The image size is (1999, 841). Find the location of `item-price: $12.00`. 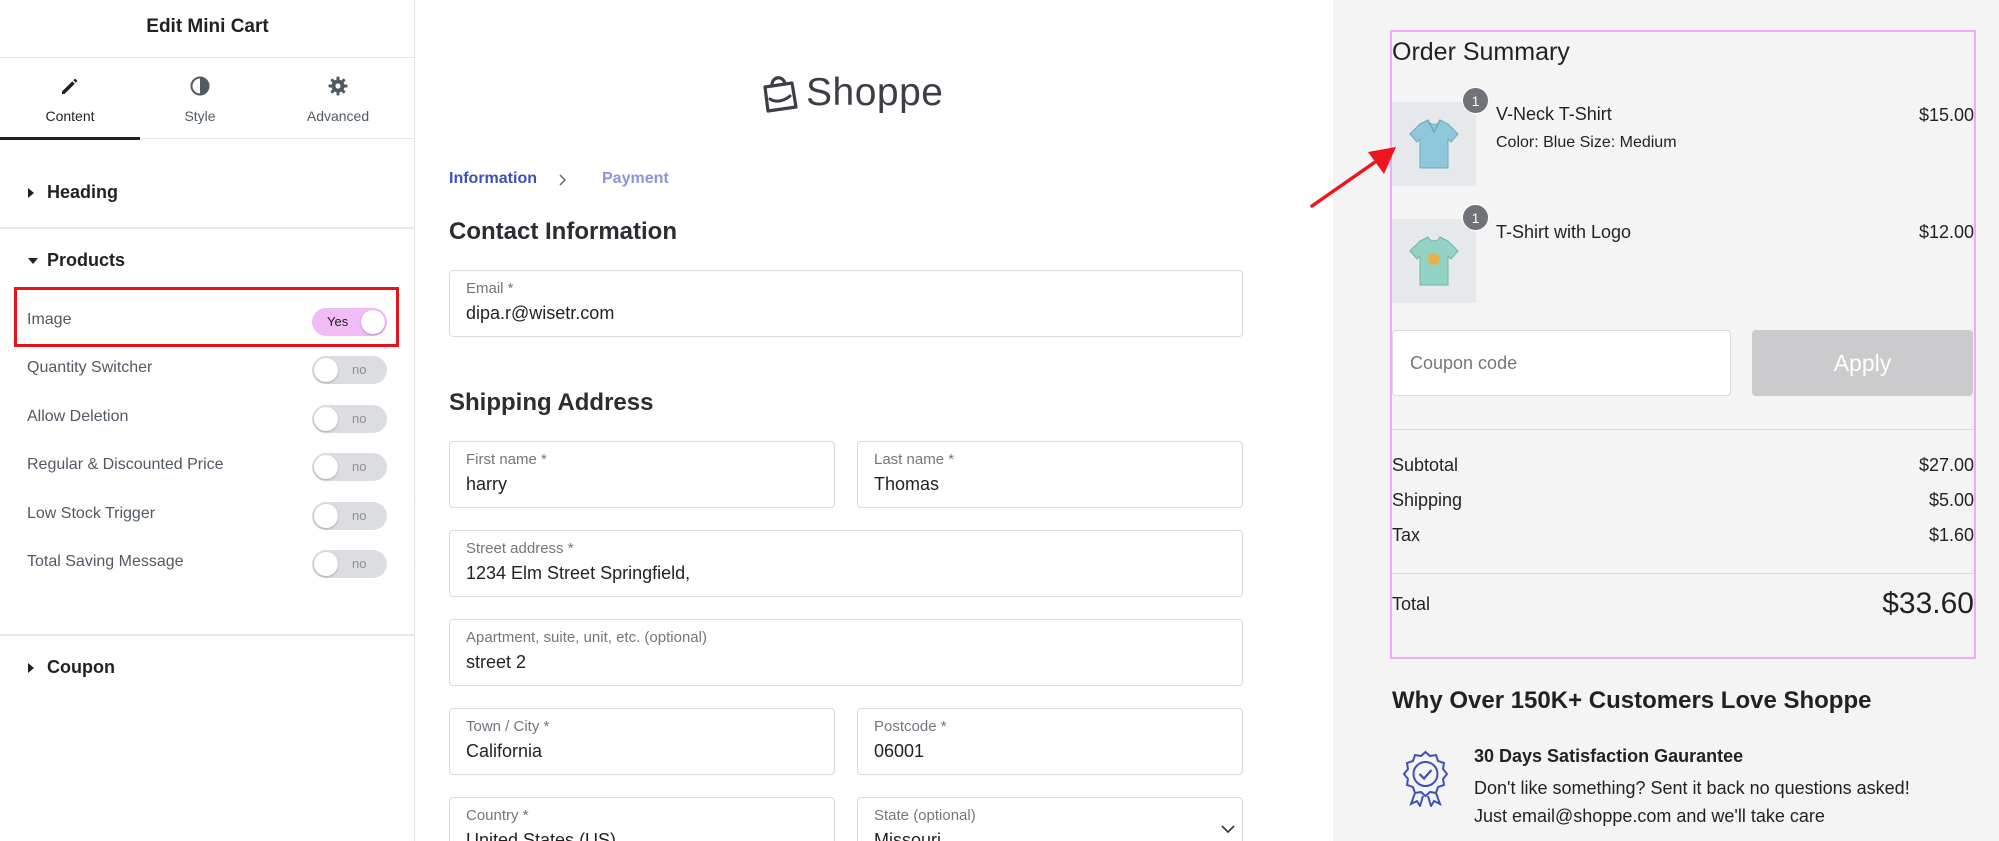

item-price: $12.00 is located at coordinates (1946, 232).